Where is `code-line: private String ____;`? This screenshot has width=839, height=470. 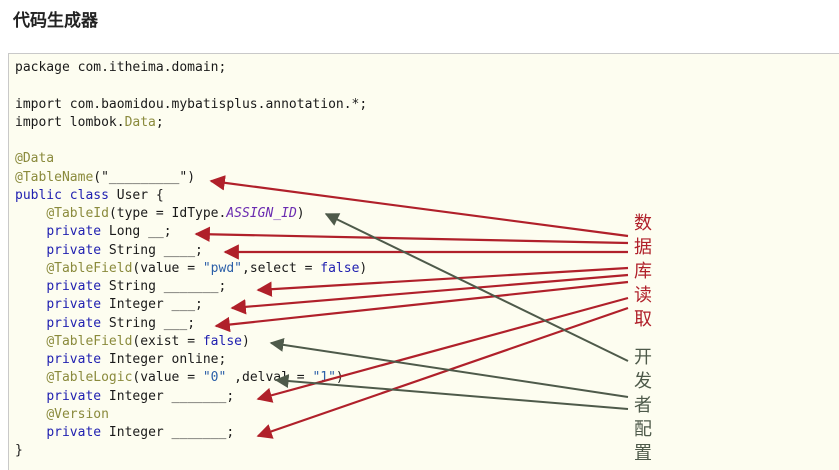
code-line: private String ____; is located at coordinates (109, 251).